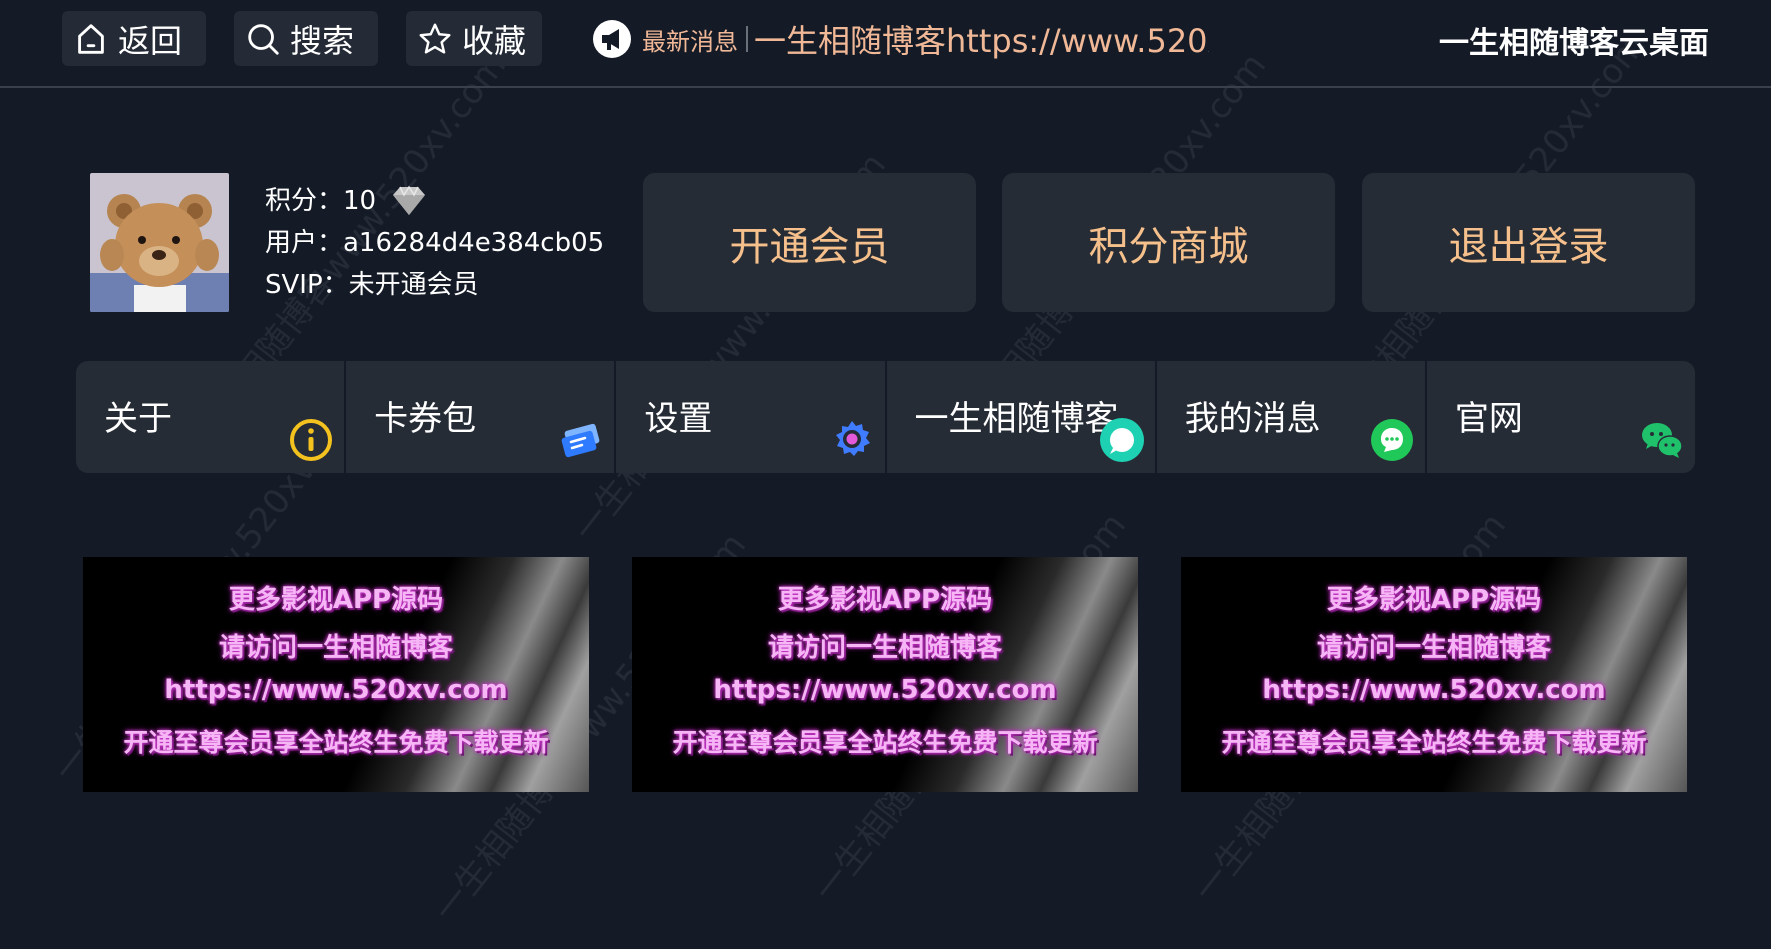 The image size is (1771, 949). Describe the element at coordinates (1252, 419) in the screenshot. I see `menu-item-label: 我的消息` at that location.